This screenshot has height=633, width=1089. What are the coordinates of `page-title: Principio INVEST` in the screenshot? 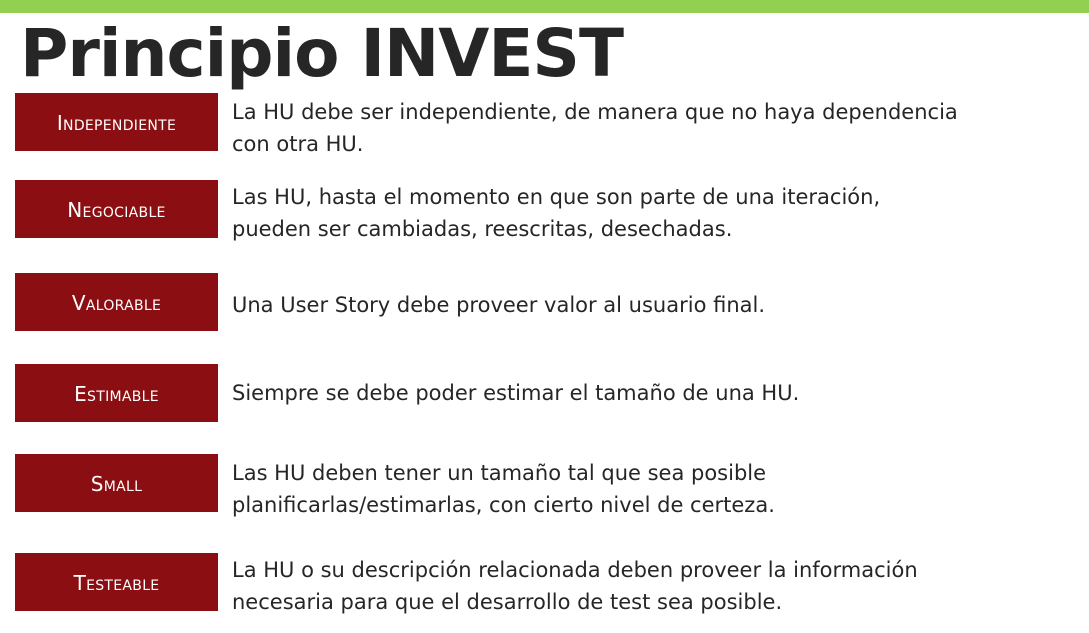 It's located at (322, 53).